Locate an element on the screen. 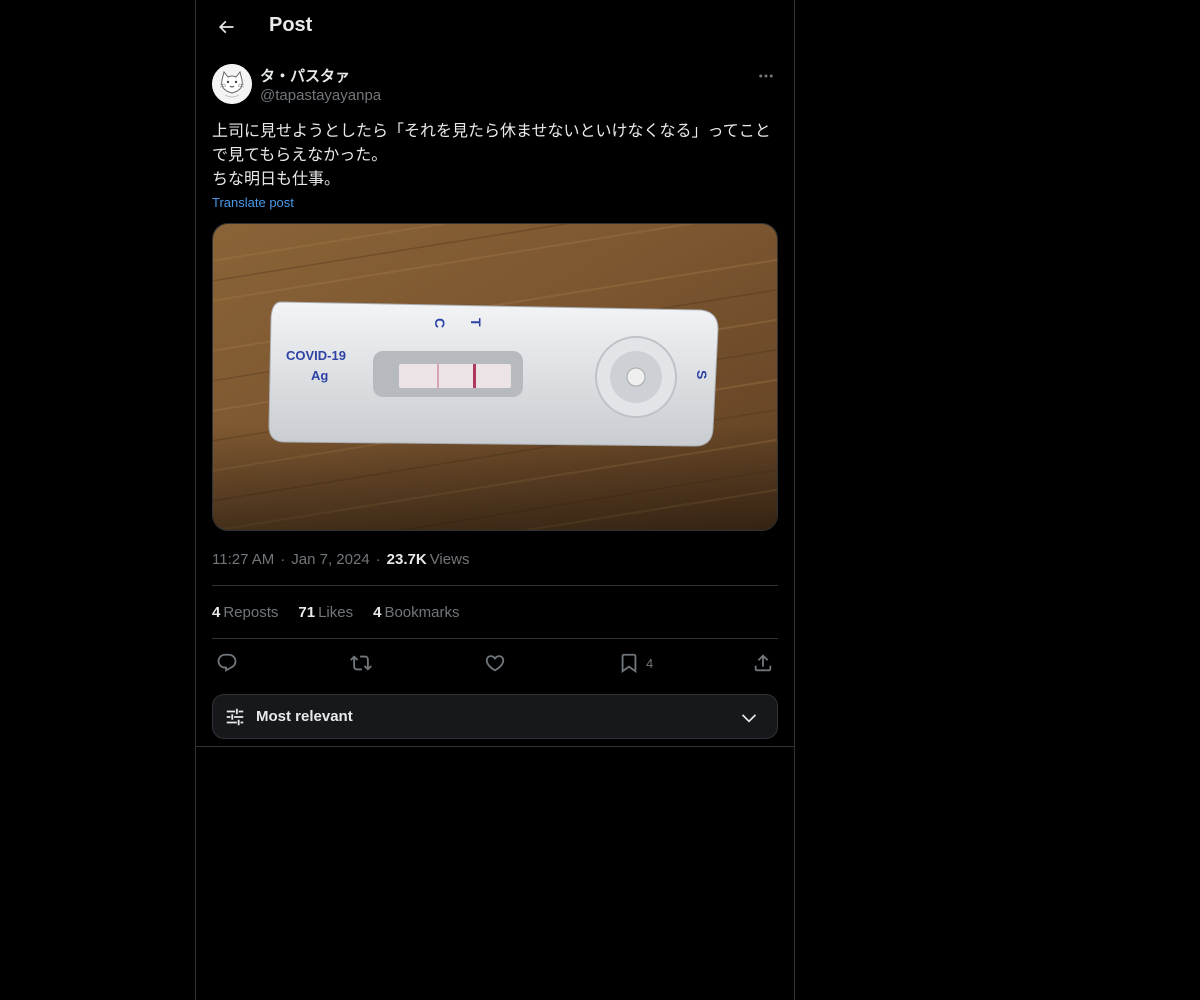 This screenshot has height=1000, width=1200. arrow-left-icon is located at coordinates (226, 27).